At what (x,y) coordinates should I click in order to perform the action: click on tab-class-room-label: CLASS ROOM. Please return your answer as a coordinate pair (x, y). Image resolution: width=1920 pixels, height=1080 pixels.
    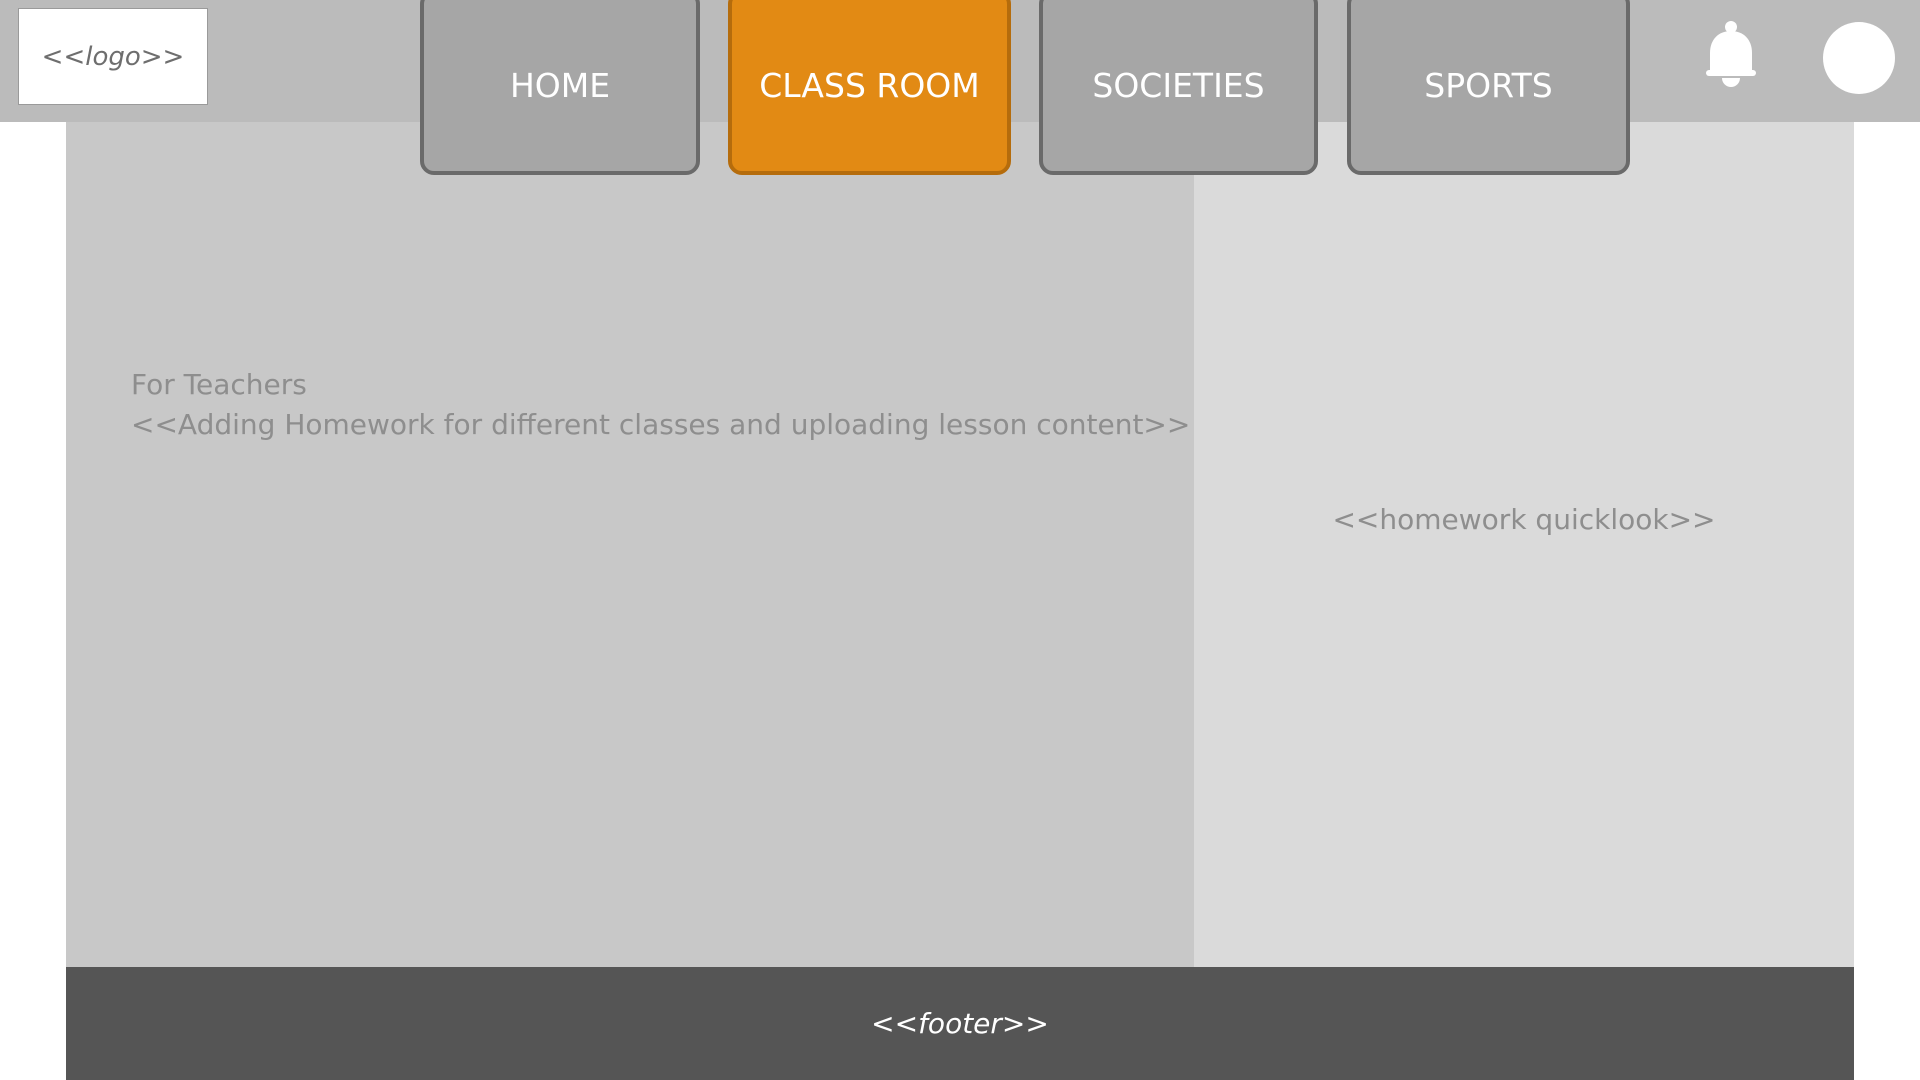
    Looking at the image, I should click on (869, 85).